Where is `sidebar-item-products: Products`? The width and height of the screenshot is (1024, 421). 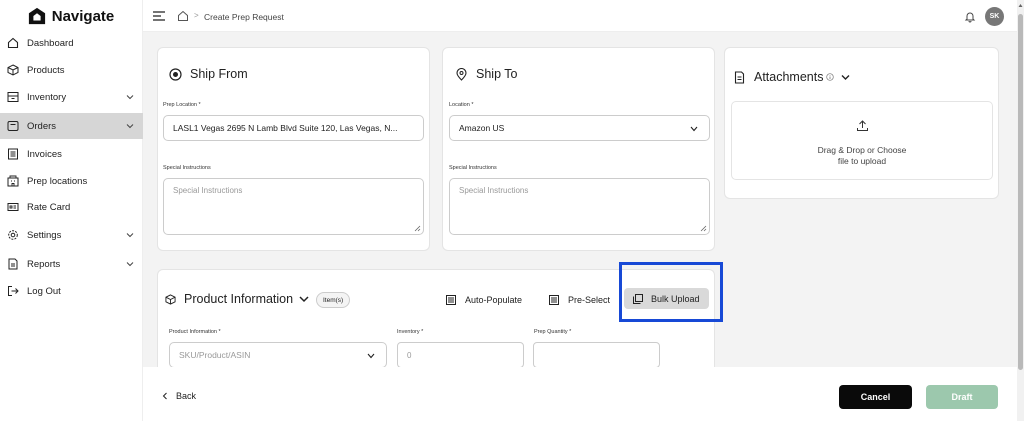 sidebar-item-products: Products is located at coordinates (71, 70).